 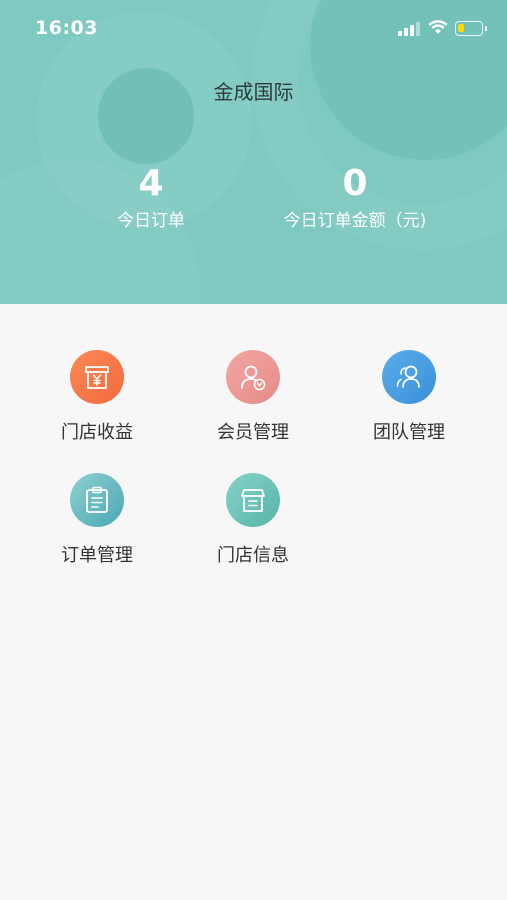 I want to click on today-orders-stat: 4 今日订单, so click(x=151, y=197).